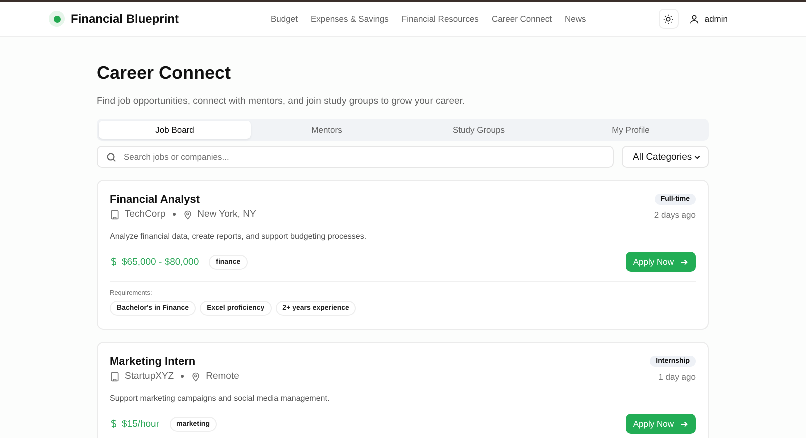 This screenshot has width=806, height=438. I want to click on theme-toggle-button, so click(668, 19).